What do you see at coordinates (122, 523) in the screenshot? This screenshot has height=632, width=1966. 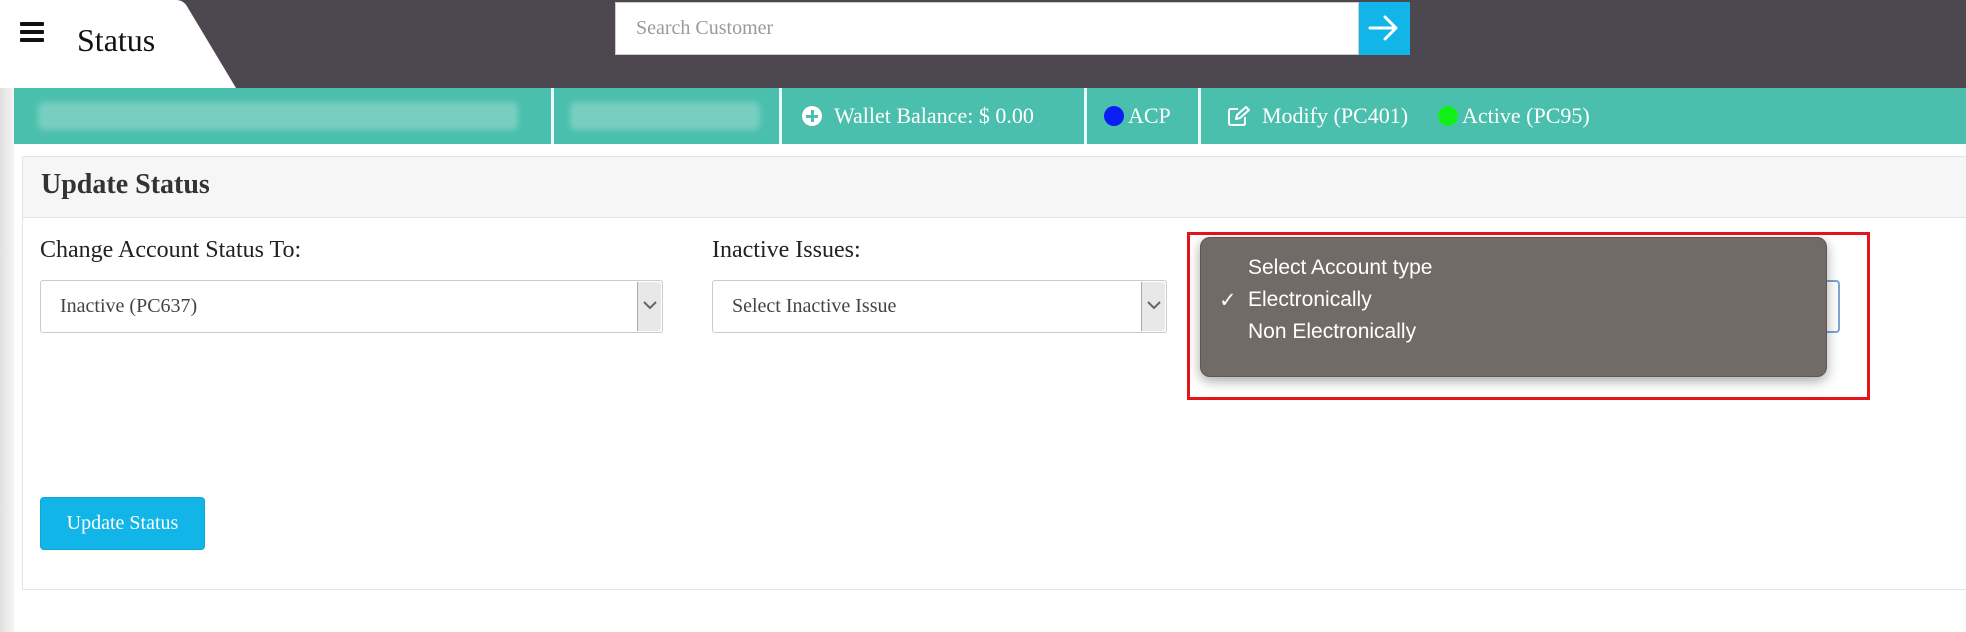 I see `update-status-button: Update Status` at bounding box center [122, 523].